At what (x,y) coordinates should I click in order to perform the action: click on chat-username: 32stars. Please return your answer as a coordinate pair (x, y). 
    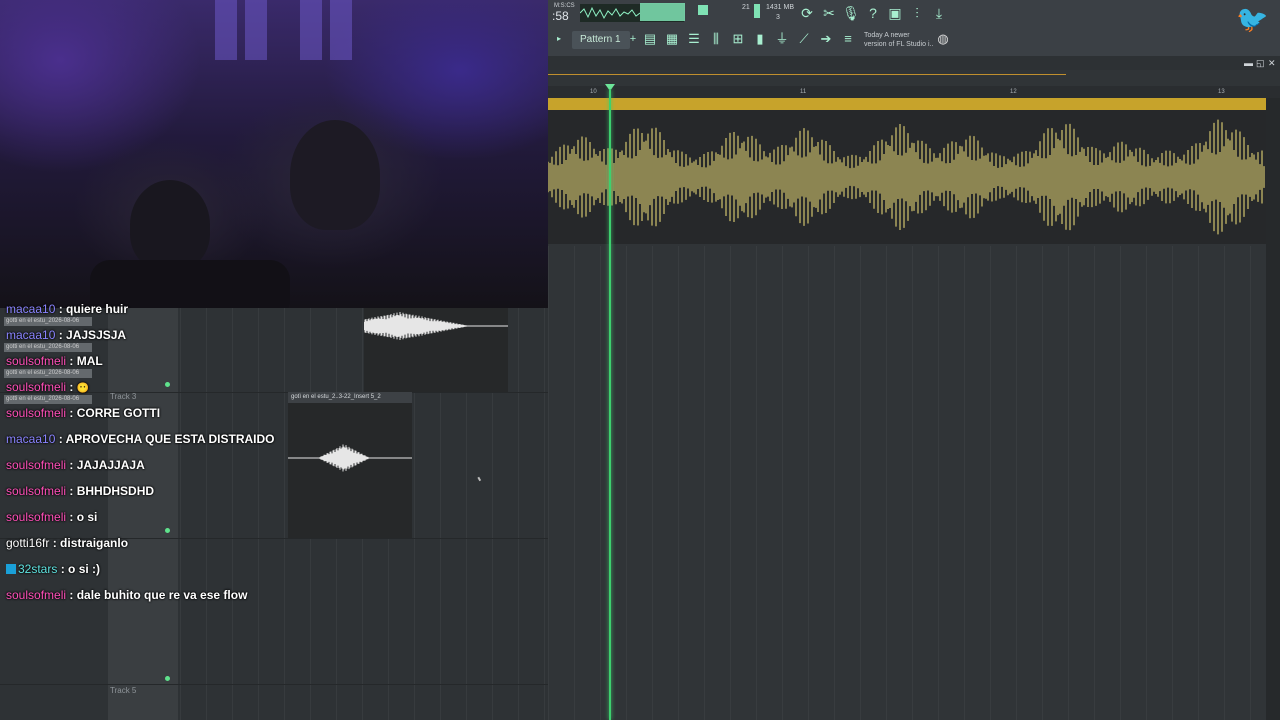
    Looking at the image, I should click on (37, 569).